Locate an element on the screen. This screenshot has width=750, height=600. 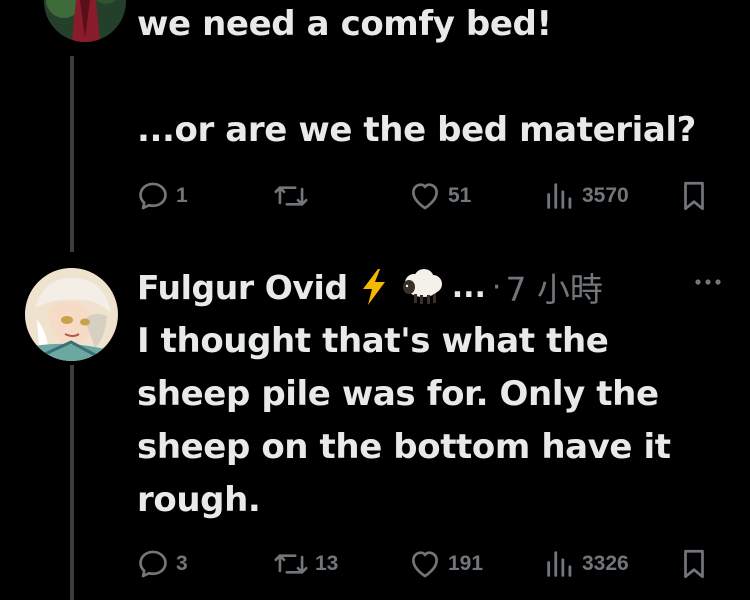
more-options-icon is located at coordinates (708, 282).